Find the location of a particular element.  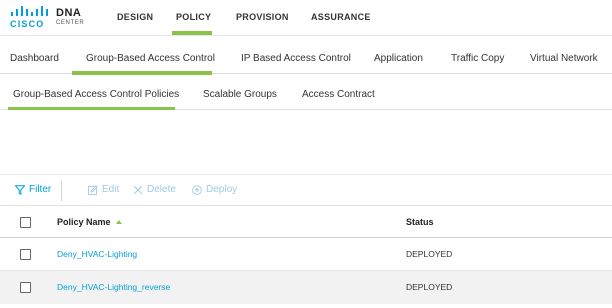

delete-button: Delete is located at coordinates (154, 189).